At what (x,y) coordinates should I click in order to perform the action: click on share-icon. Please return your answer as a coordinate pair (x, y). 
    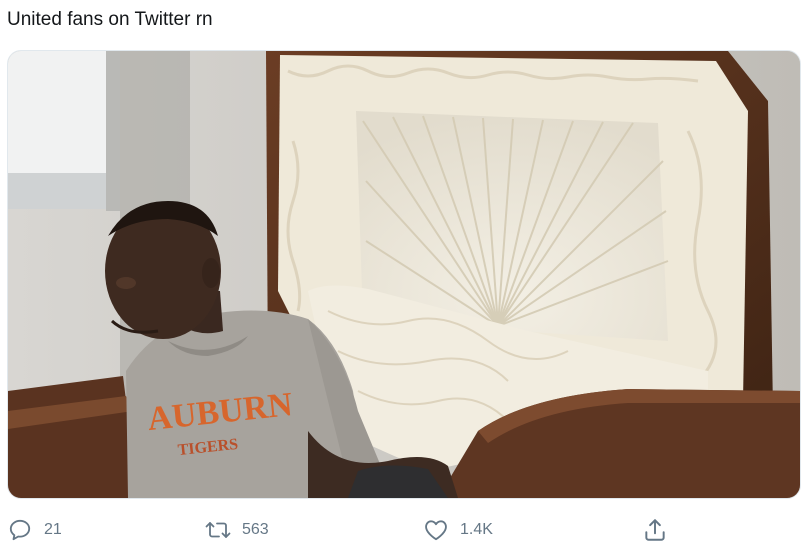
    Looking at the image, I should click on (655, 530).